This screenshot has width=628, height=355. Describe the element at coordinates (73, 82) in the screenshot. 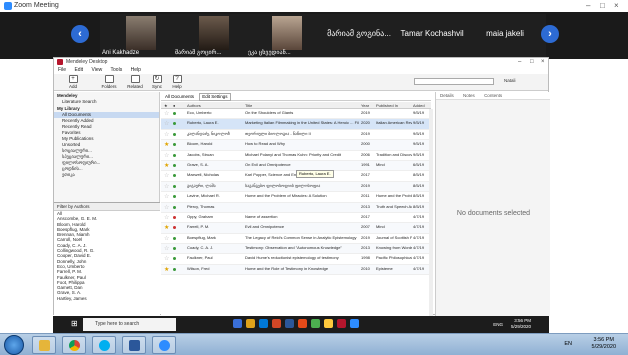

I see `add-button: + Add` at that location.